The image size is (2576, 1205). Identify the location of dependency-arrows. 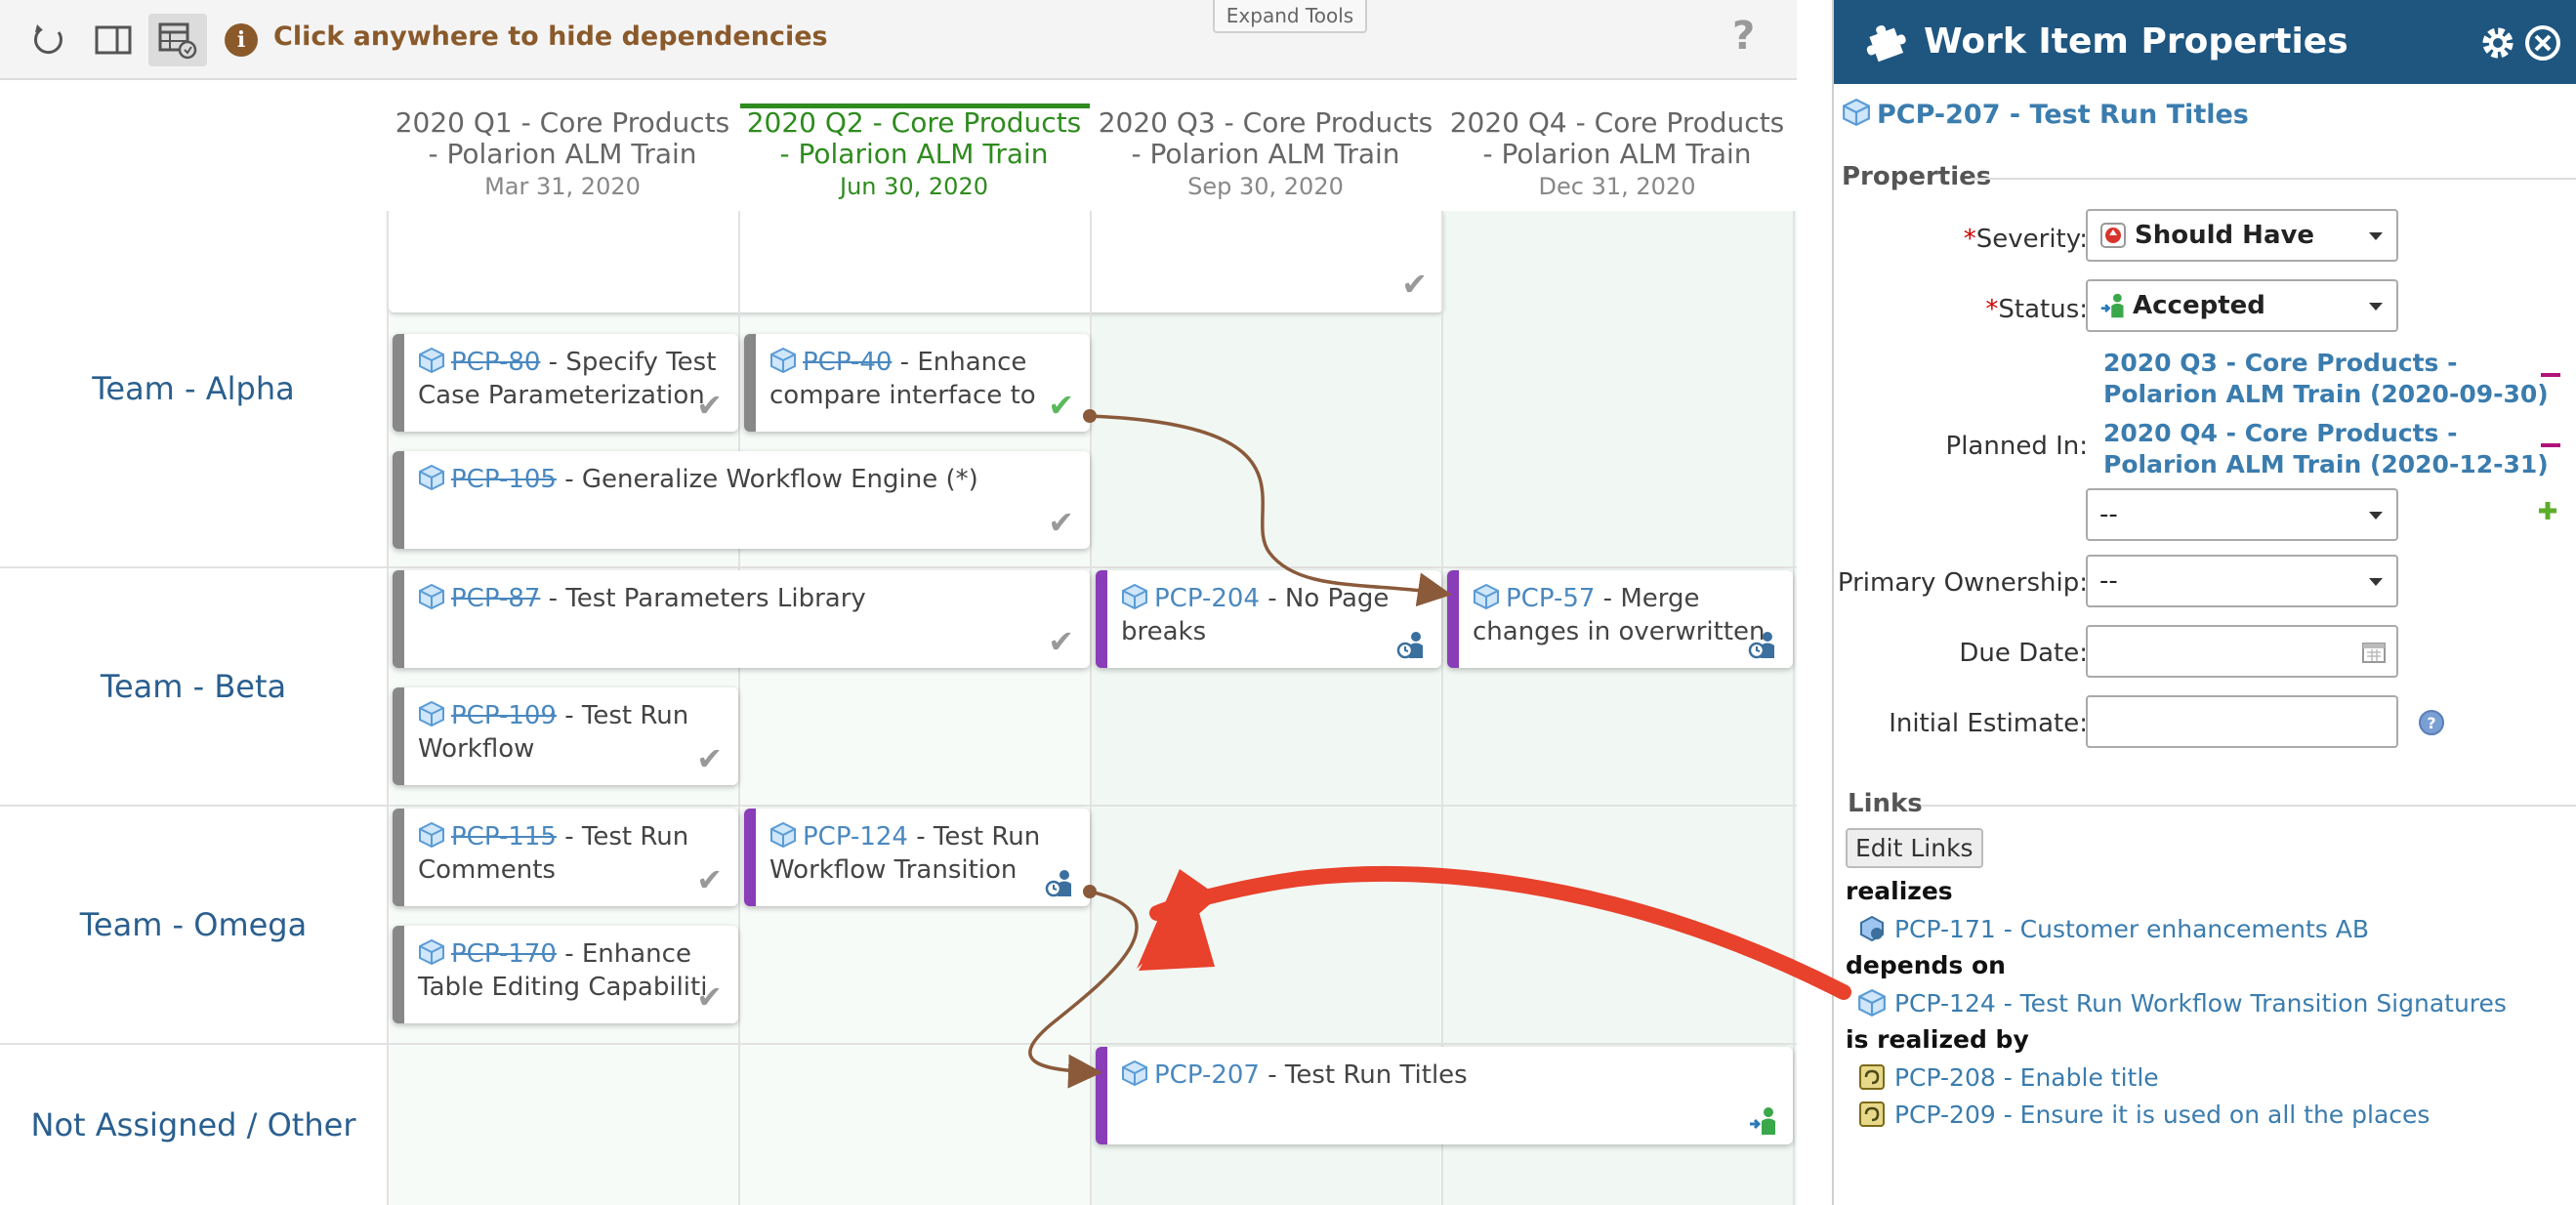
(1240, 749).